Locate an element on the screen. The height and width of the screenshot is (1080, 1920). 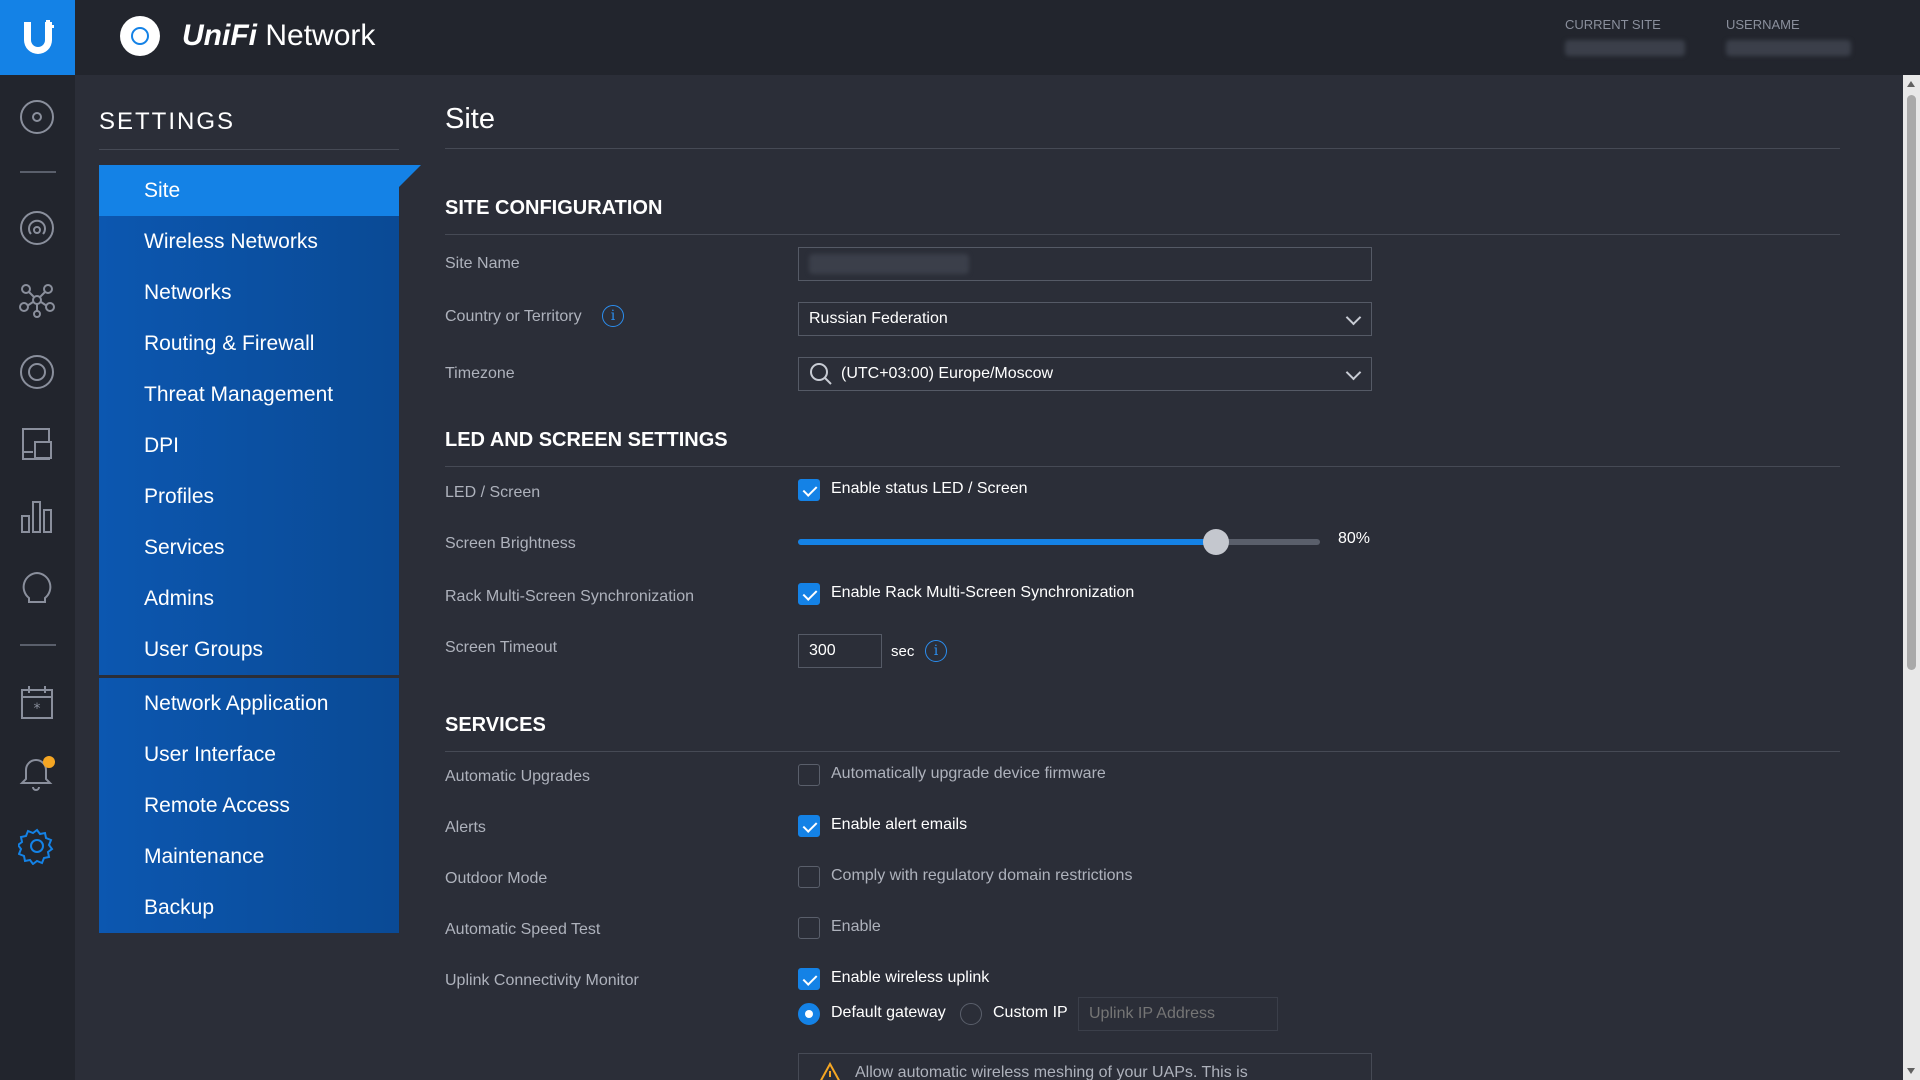
screen-brightness-slider is located at coordinates (1059, 542).